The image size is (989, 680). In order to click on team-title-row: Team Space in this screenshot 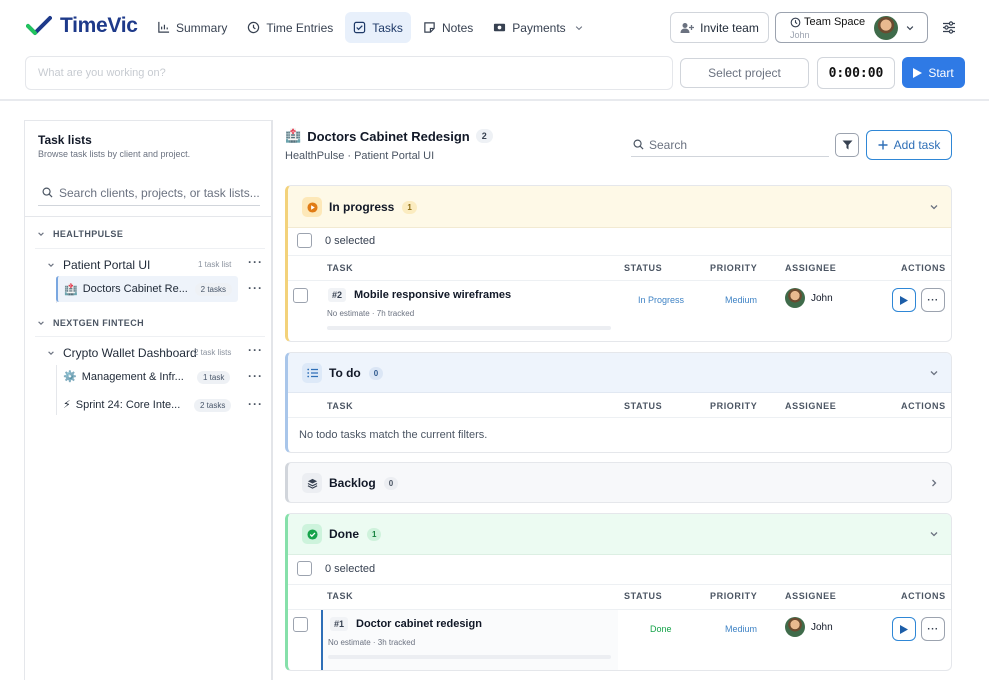, I will do `click(827, 22)`.